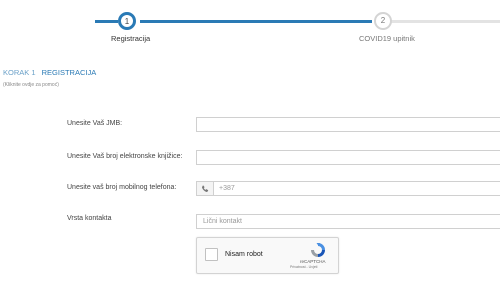 This screenshot has height=284, width=500. Describe the element at coordinates (387, 38) in the screenshot. I see `step-2-label: COVID19 upitnik` at that location.